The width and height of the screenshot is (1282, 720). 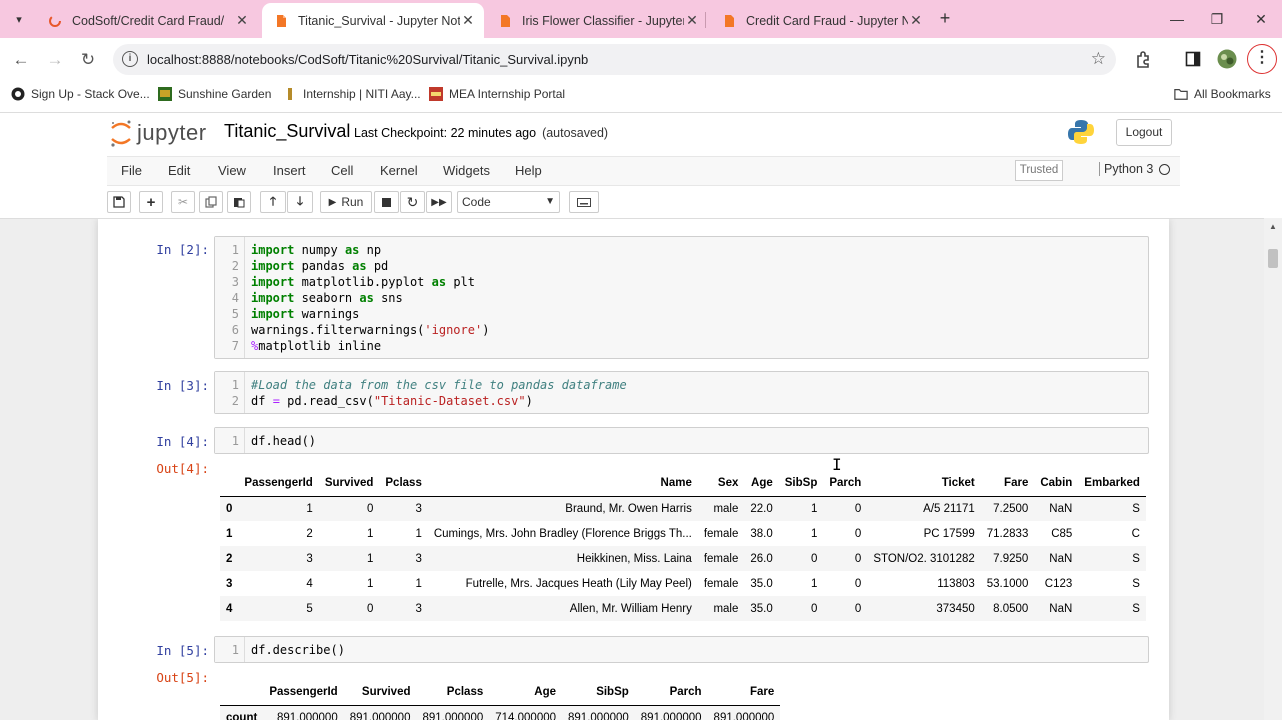 I want to click on code-line: df.head(), so click(x=284, y=441).